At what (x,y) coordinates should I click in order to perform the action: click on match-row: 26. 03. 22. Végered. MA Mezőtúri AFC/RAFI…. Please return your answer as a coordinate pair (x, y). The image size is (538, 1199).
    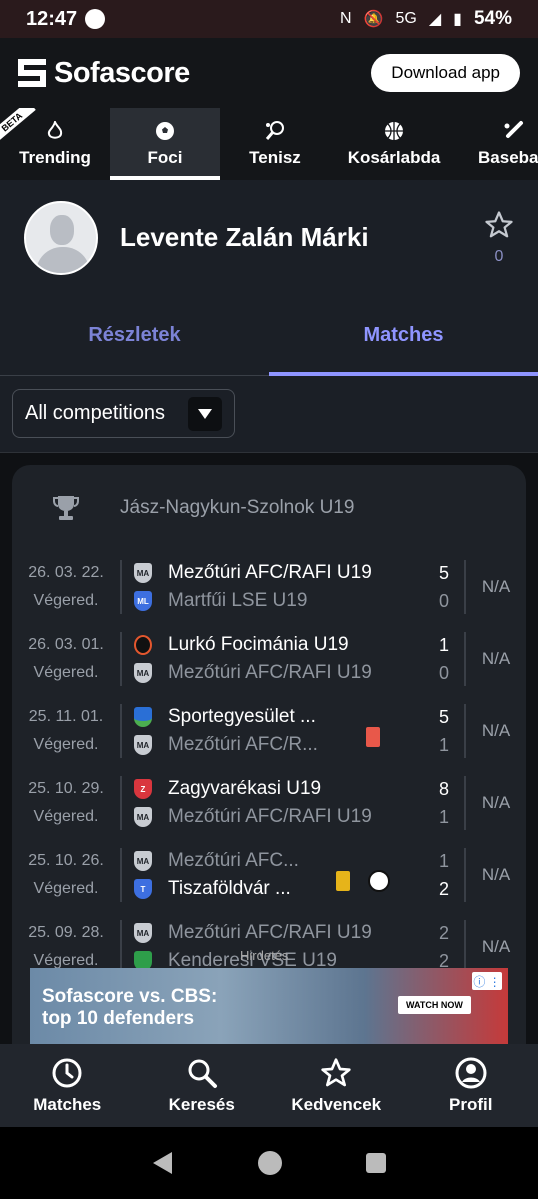
    Looking at the image, I should click on (269, 587).